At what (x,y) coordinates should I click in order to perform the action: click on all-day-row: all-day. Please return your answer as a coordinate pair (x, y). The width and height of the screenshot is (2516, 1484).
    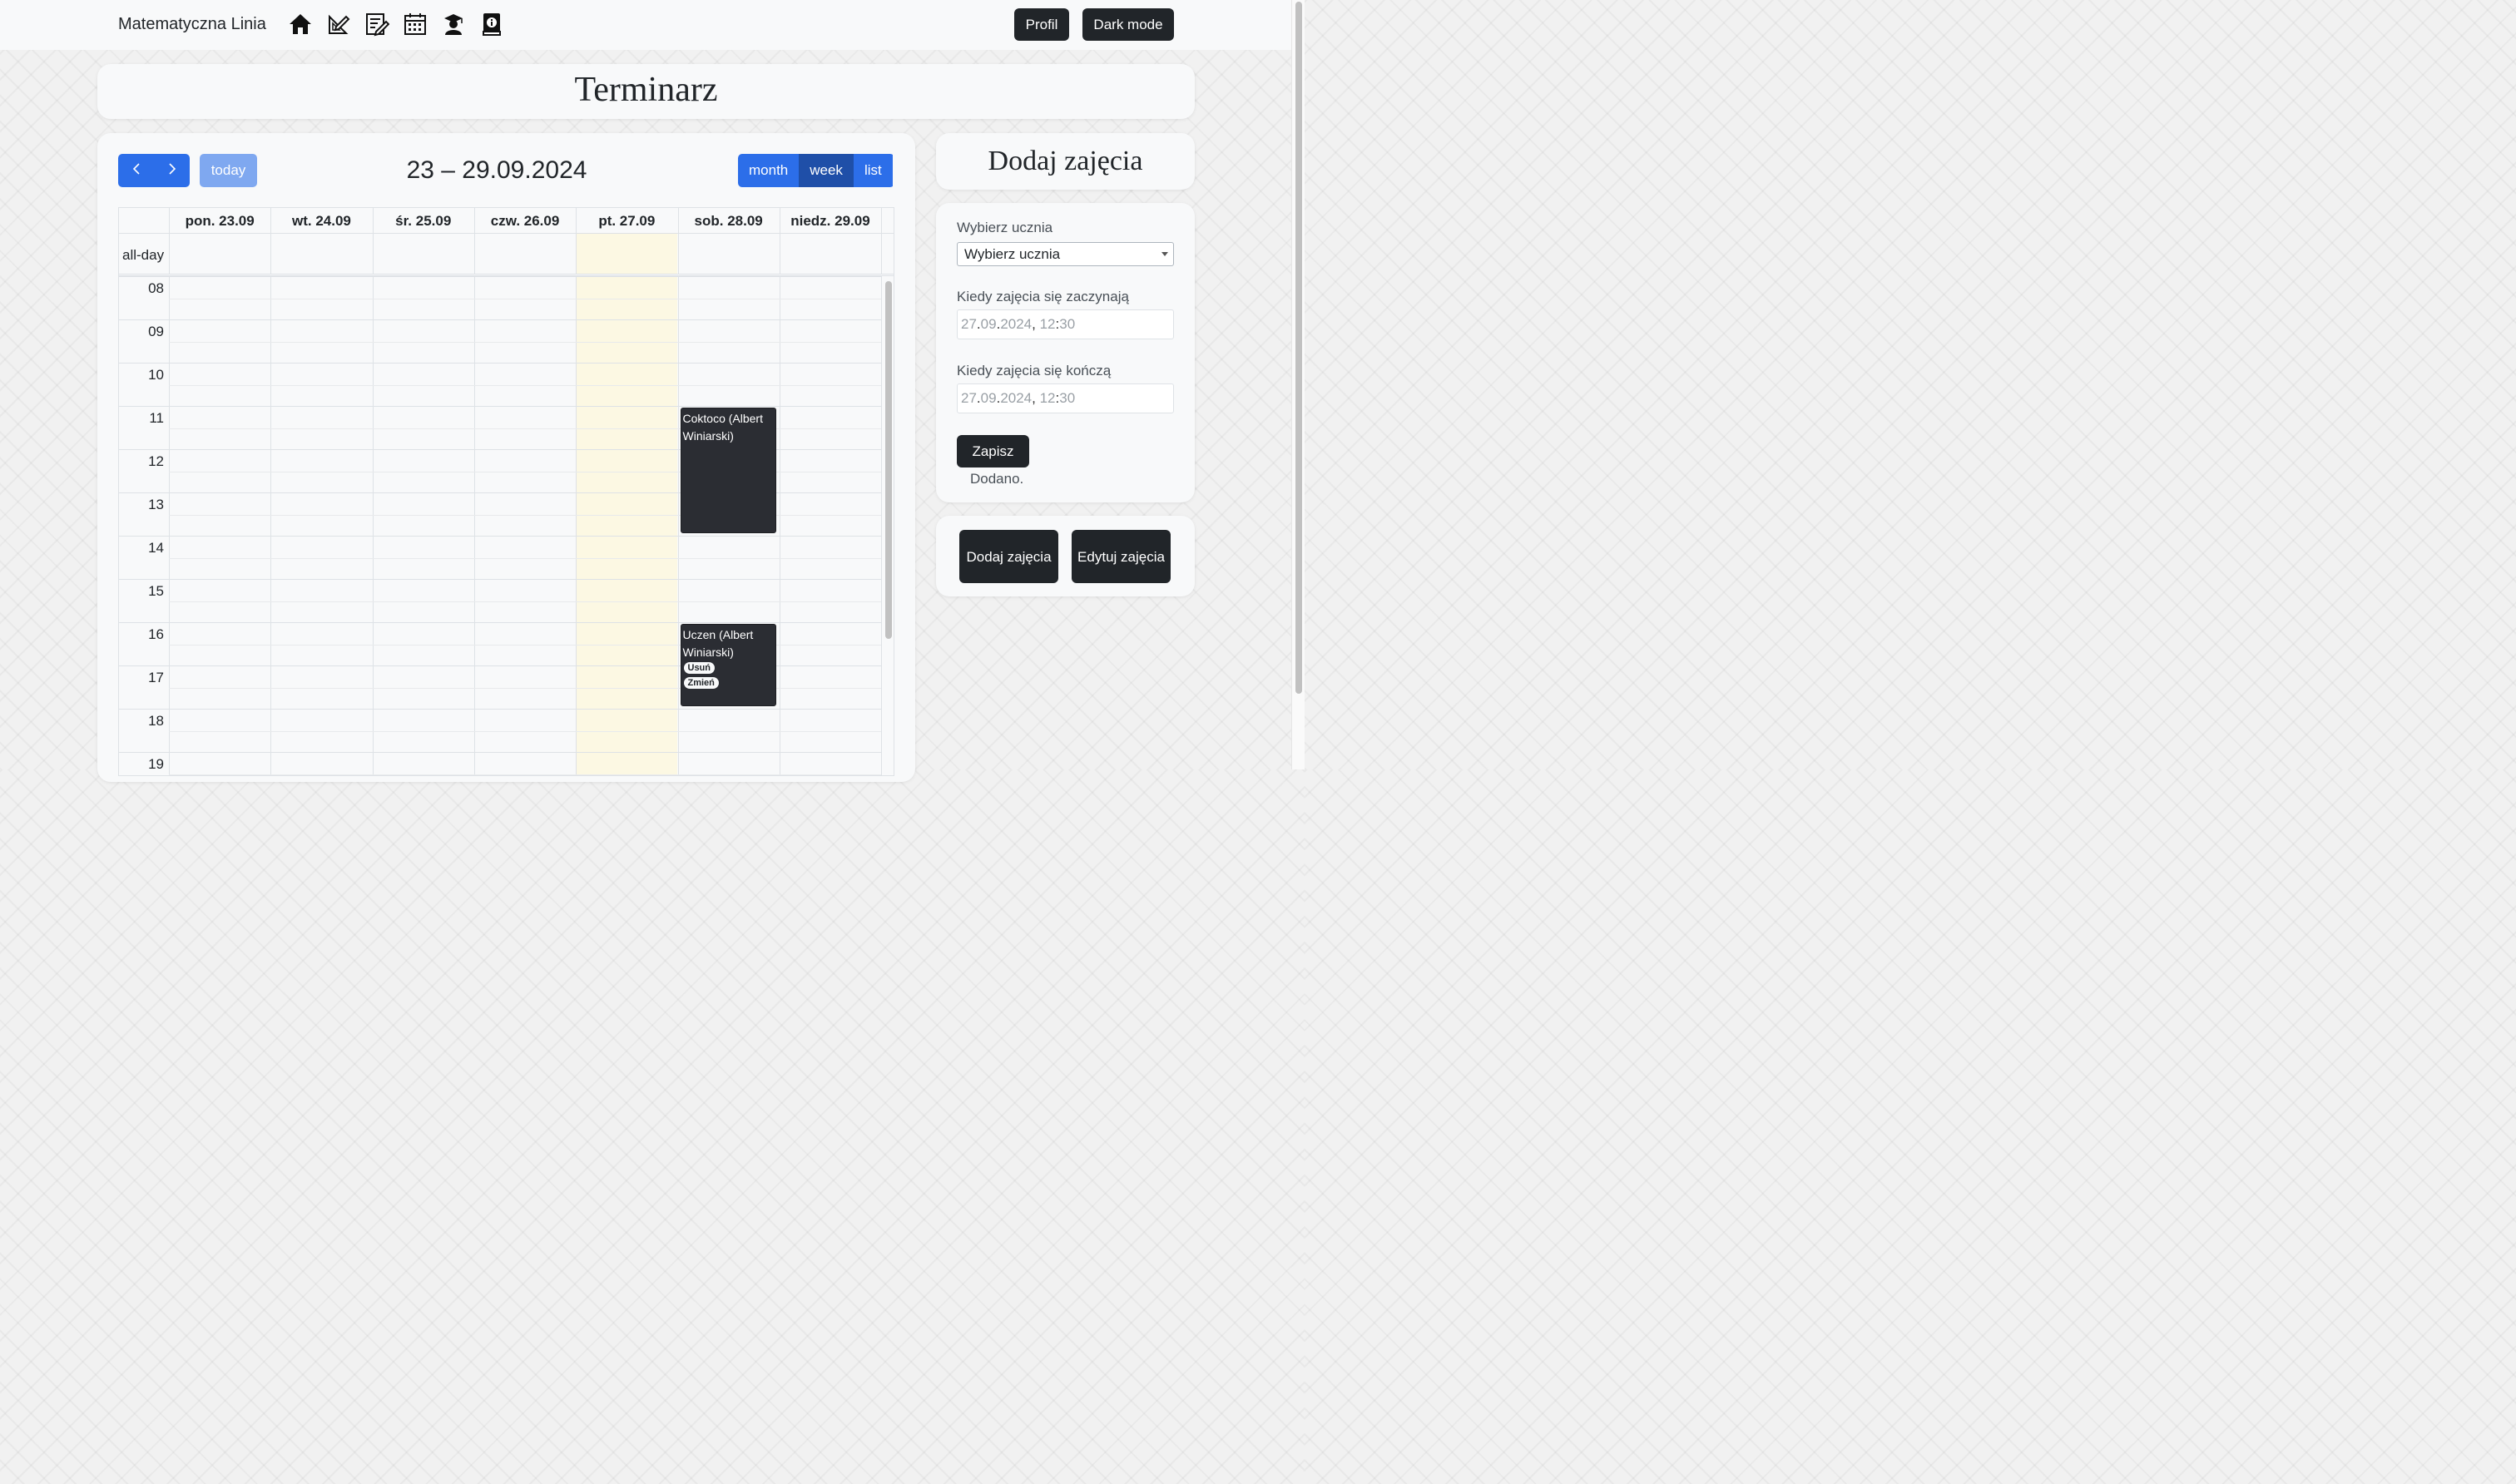
    Looking at the image, I should click on (506, 255).